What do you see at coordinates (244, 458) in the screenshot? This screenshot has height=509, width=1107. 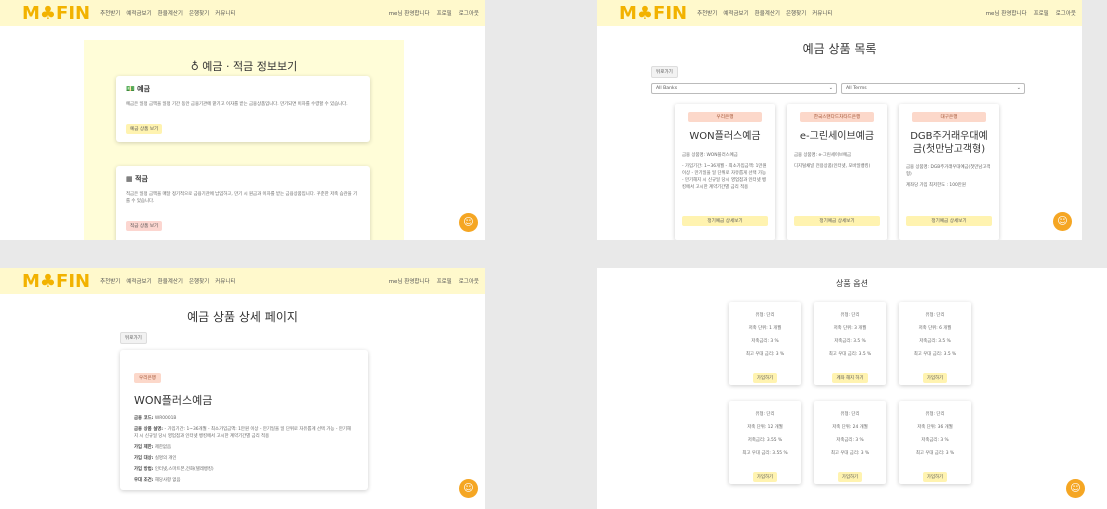 I see `target-row: 가입 대상: 실명의 개인` at bounding box center [244, 458].